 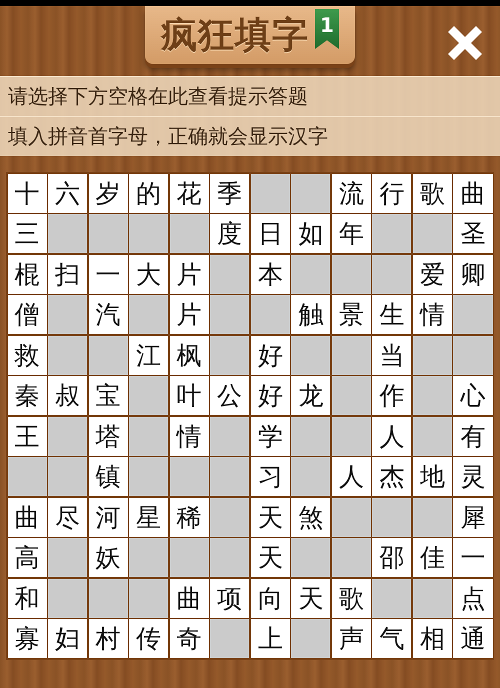 I want to click on grid-cell: 河, so click(x=108, y=517).